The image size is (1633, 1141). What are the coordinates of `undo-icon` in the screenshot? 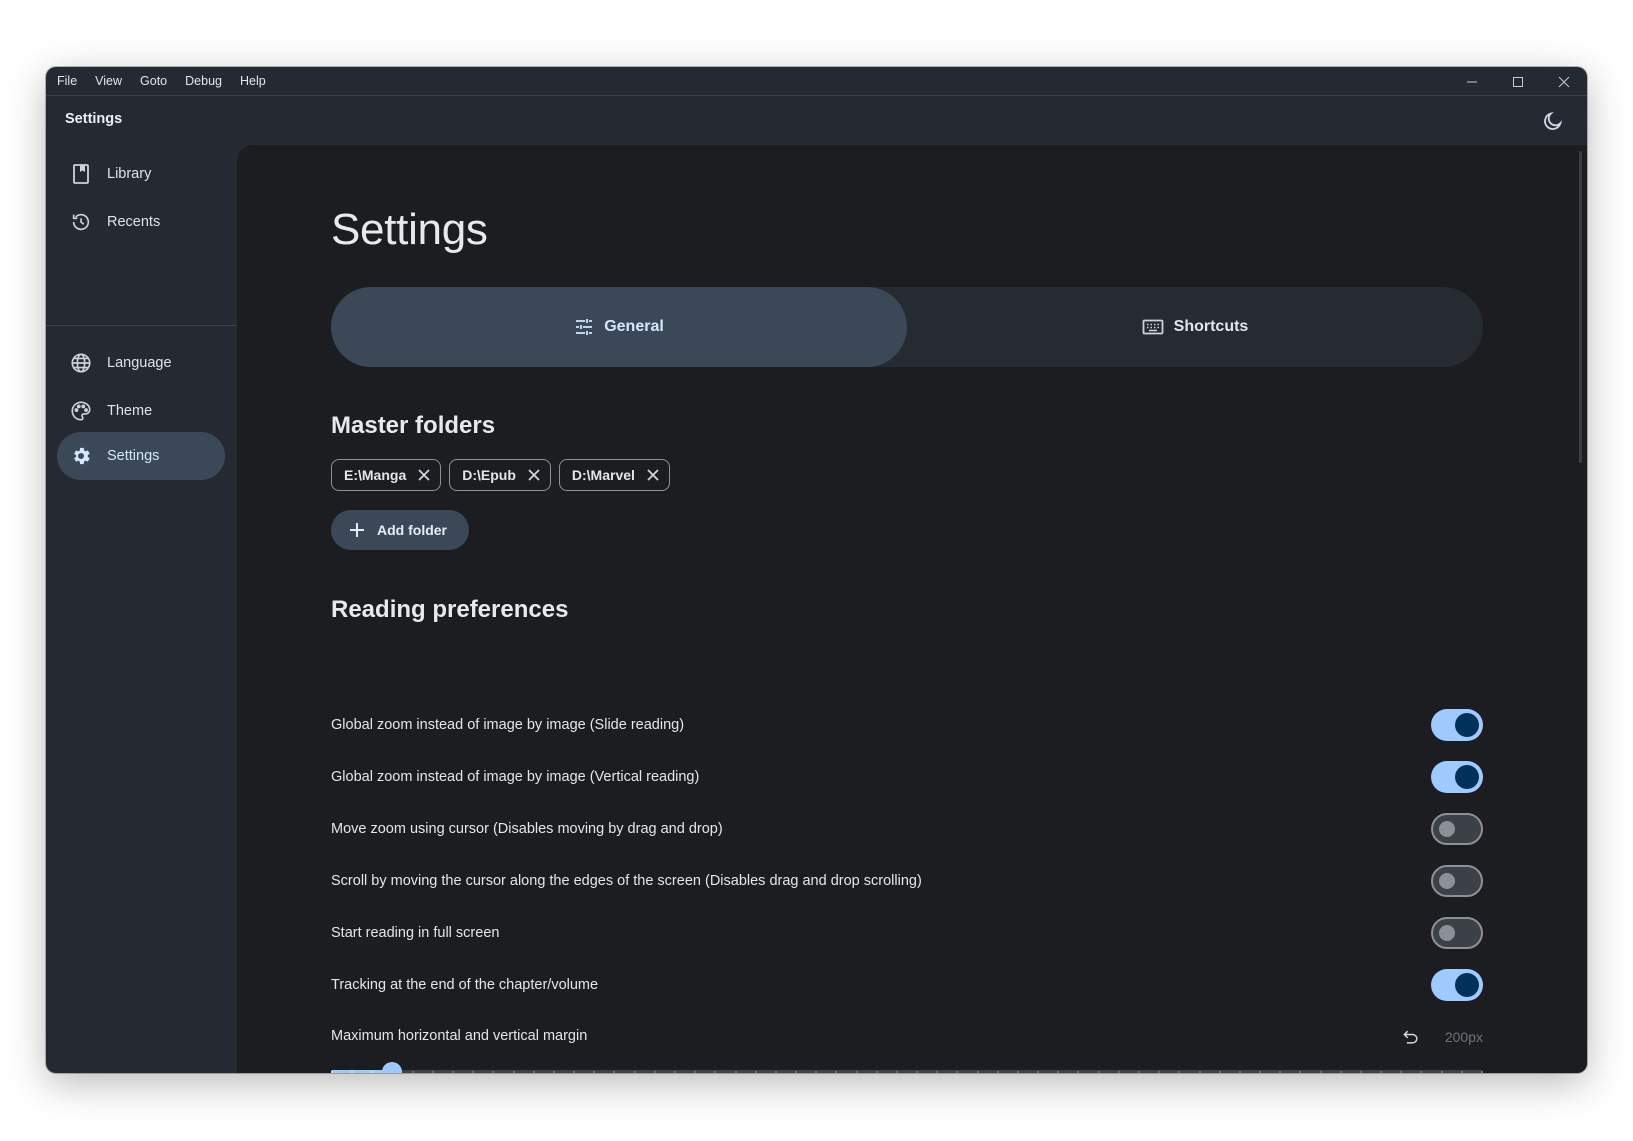 It's located at (1410, 1037).